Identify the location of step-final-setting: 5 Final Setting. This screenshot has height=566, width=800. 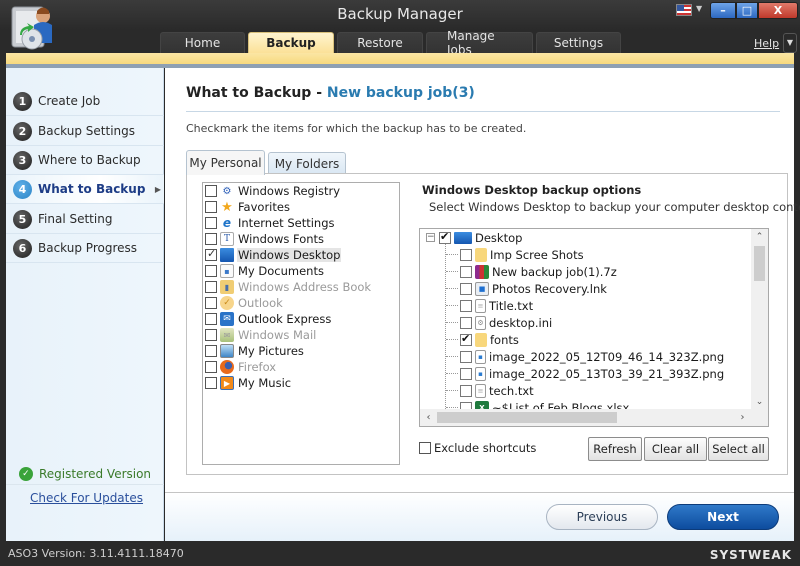
(85, 219).